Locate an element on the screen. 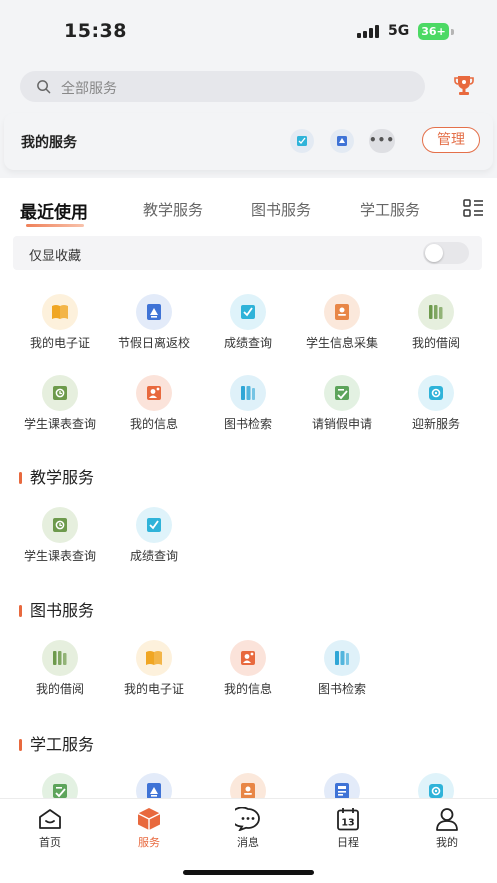 Image resolution: width=497 pixels, height=883 pixels. section-title-library: 图书服务 is located at coordinates (56, 609).